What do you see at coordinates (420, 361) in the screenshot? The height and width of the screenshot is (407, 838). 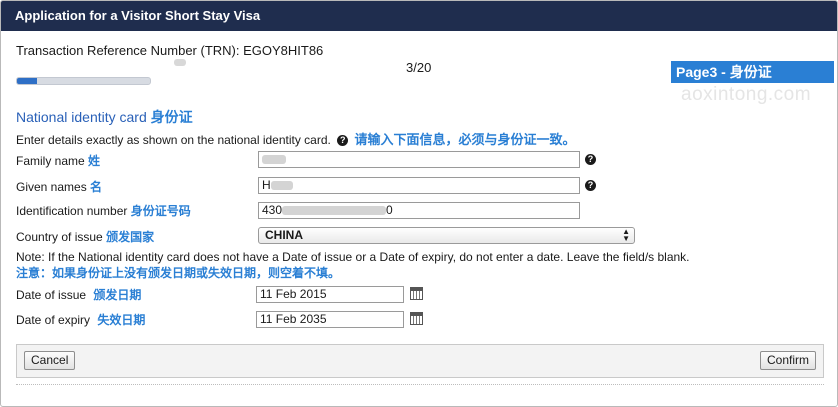 I see `button-bar: Cancel Confirm` at bounding box center [420, 361].